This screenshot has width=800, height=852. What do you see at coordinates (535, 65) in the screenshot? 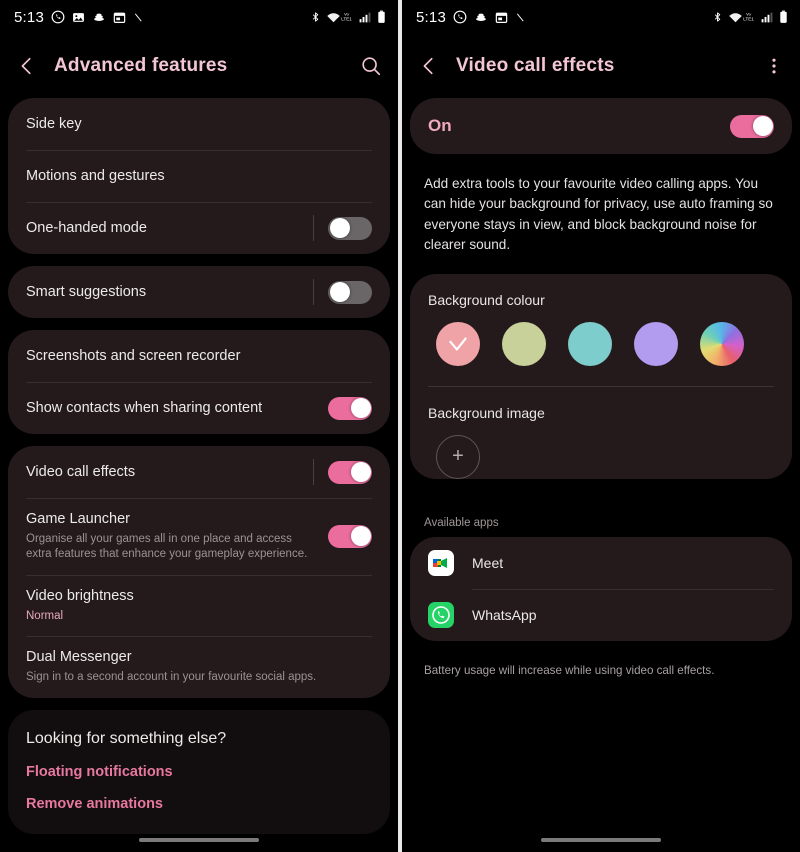
I see `page-title: Video call effects` at bounding box center [535, 65].